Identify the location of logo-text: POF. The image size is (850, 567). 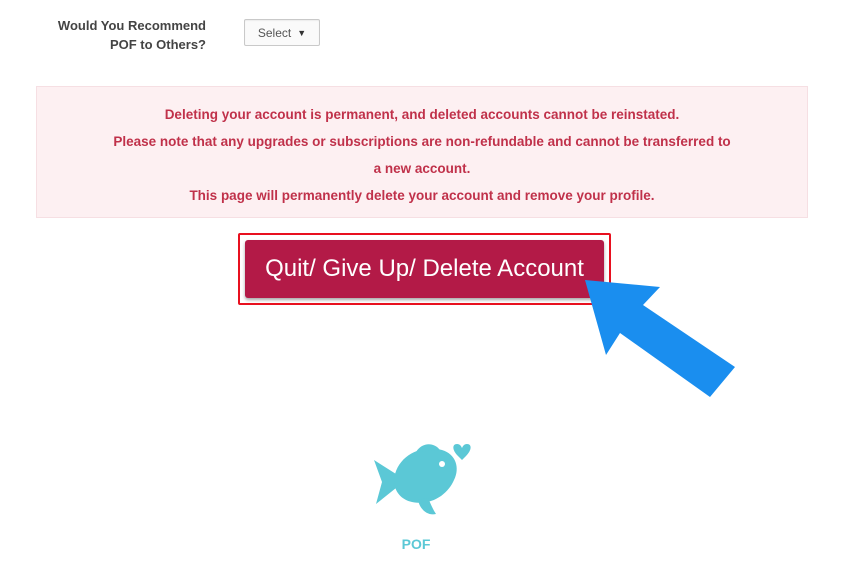
(416, 544).